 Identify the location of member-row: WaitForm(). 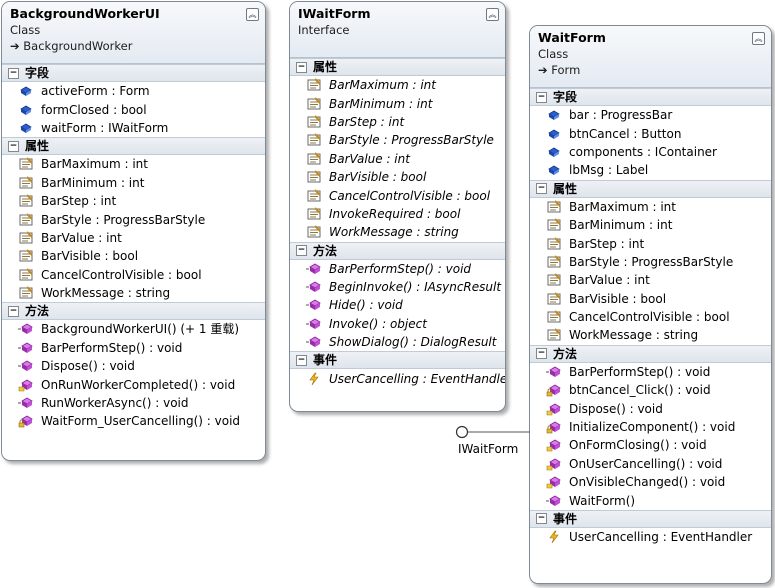
(650, 500).